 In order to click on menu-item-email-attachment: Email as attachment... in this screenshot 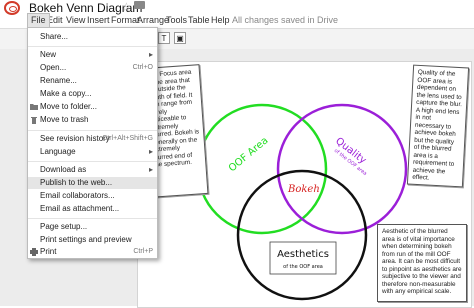, I will do `click(92, 209)`.